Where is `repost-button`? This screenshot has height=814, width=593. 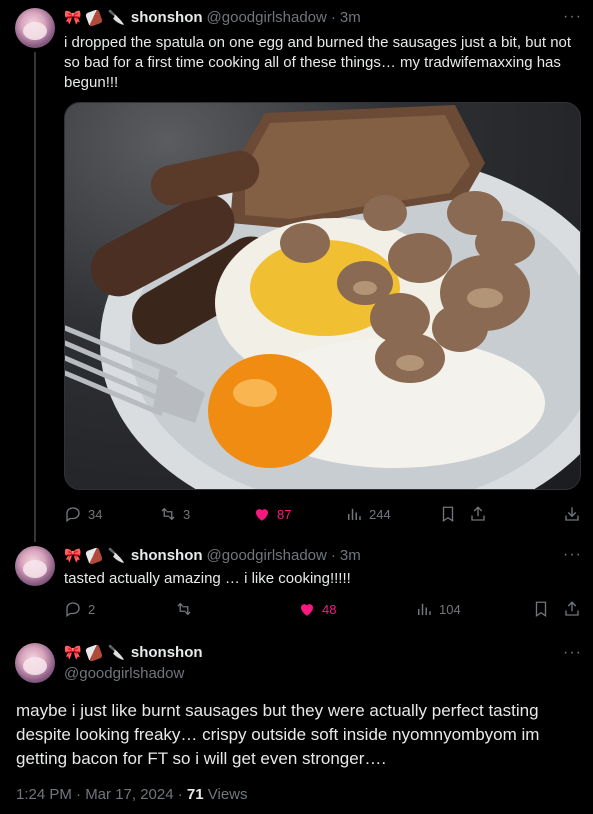 repost-button is located at coordinates (184, 609).